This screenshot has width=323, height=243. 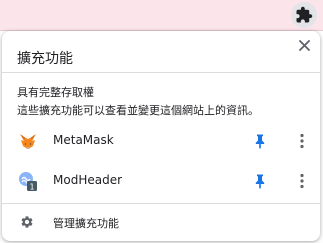 What do you see at coordinates (28, 141) in the screenshot?
I see `metamask-fox-icon` at bounding box center [28, 141].